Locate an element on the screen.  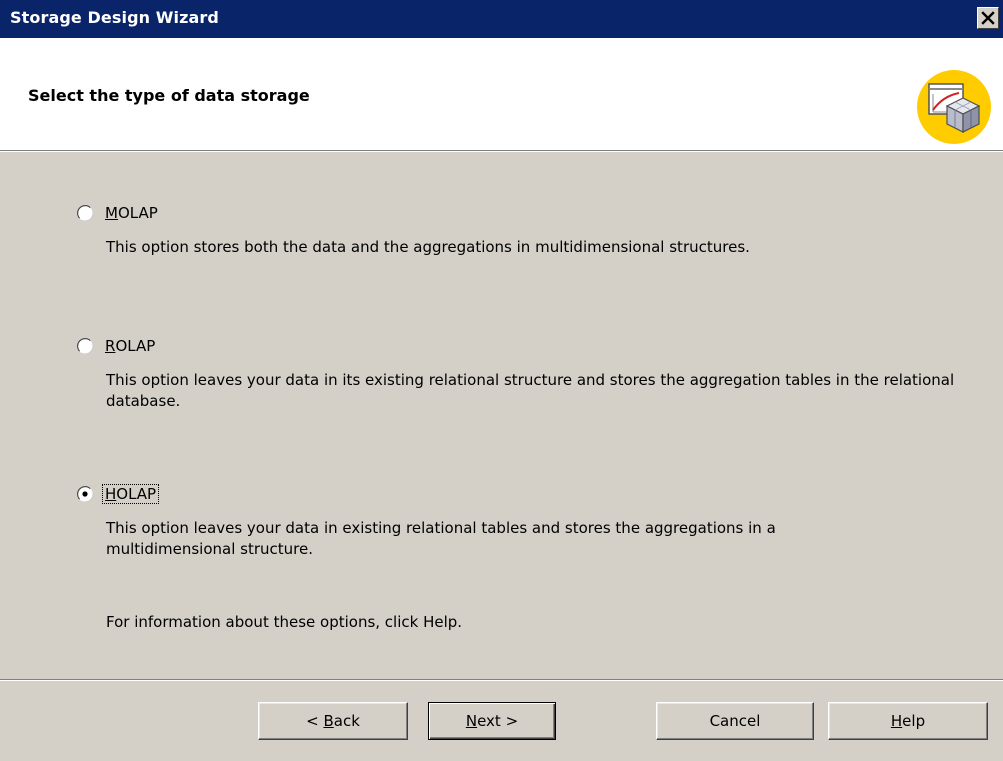
molap-label: MOLAP is located at coordinates (131, 213).